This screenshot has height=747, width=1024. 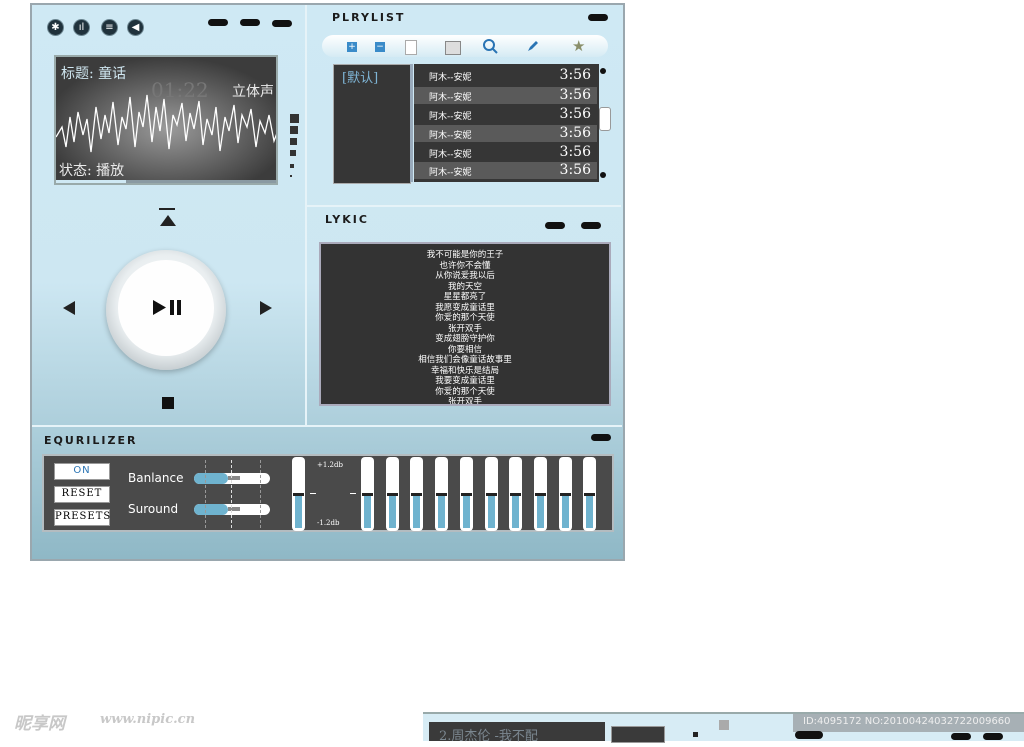 What do you see at coordinates (69, 308) in the screenshot?
I see `previous-icon` at bounding box center [69, 308].